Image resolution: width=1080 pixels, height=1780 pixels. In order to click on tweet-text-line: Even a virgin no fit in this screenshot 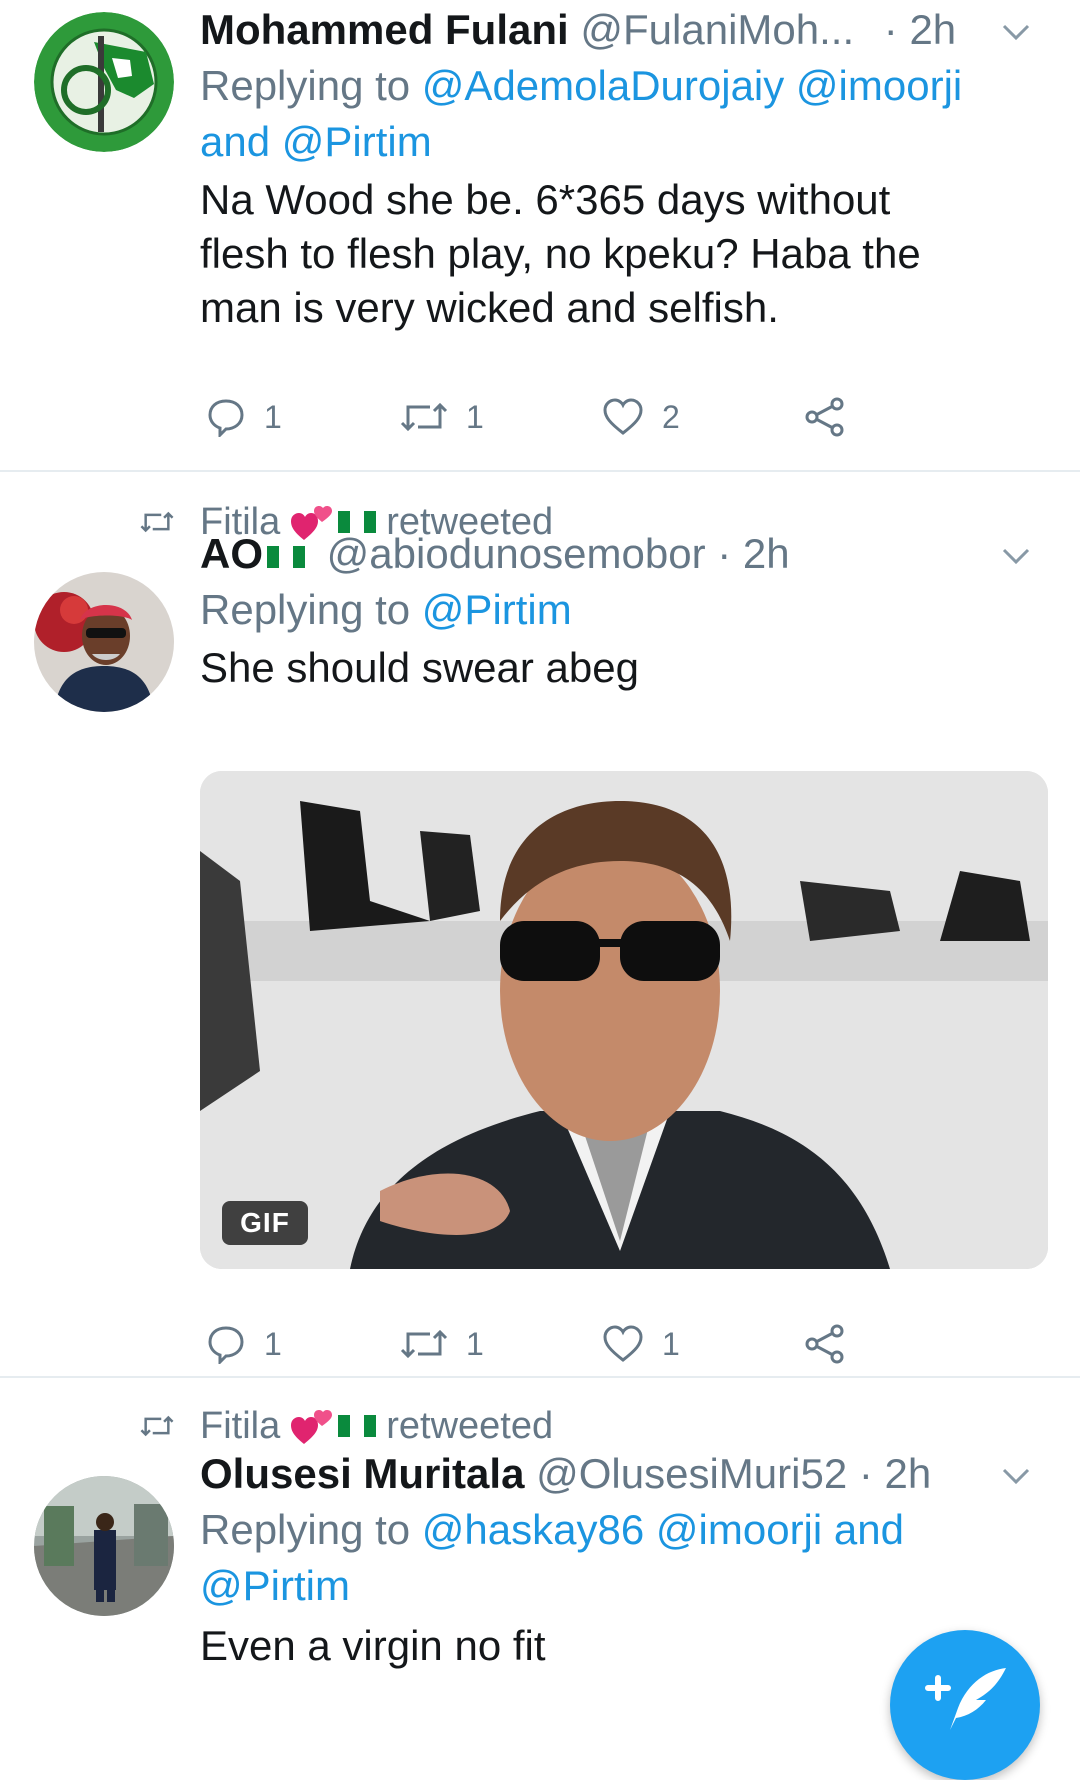, I will do `click(373, 1645)`.